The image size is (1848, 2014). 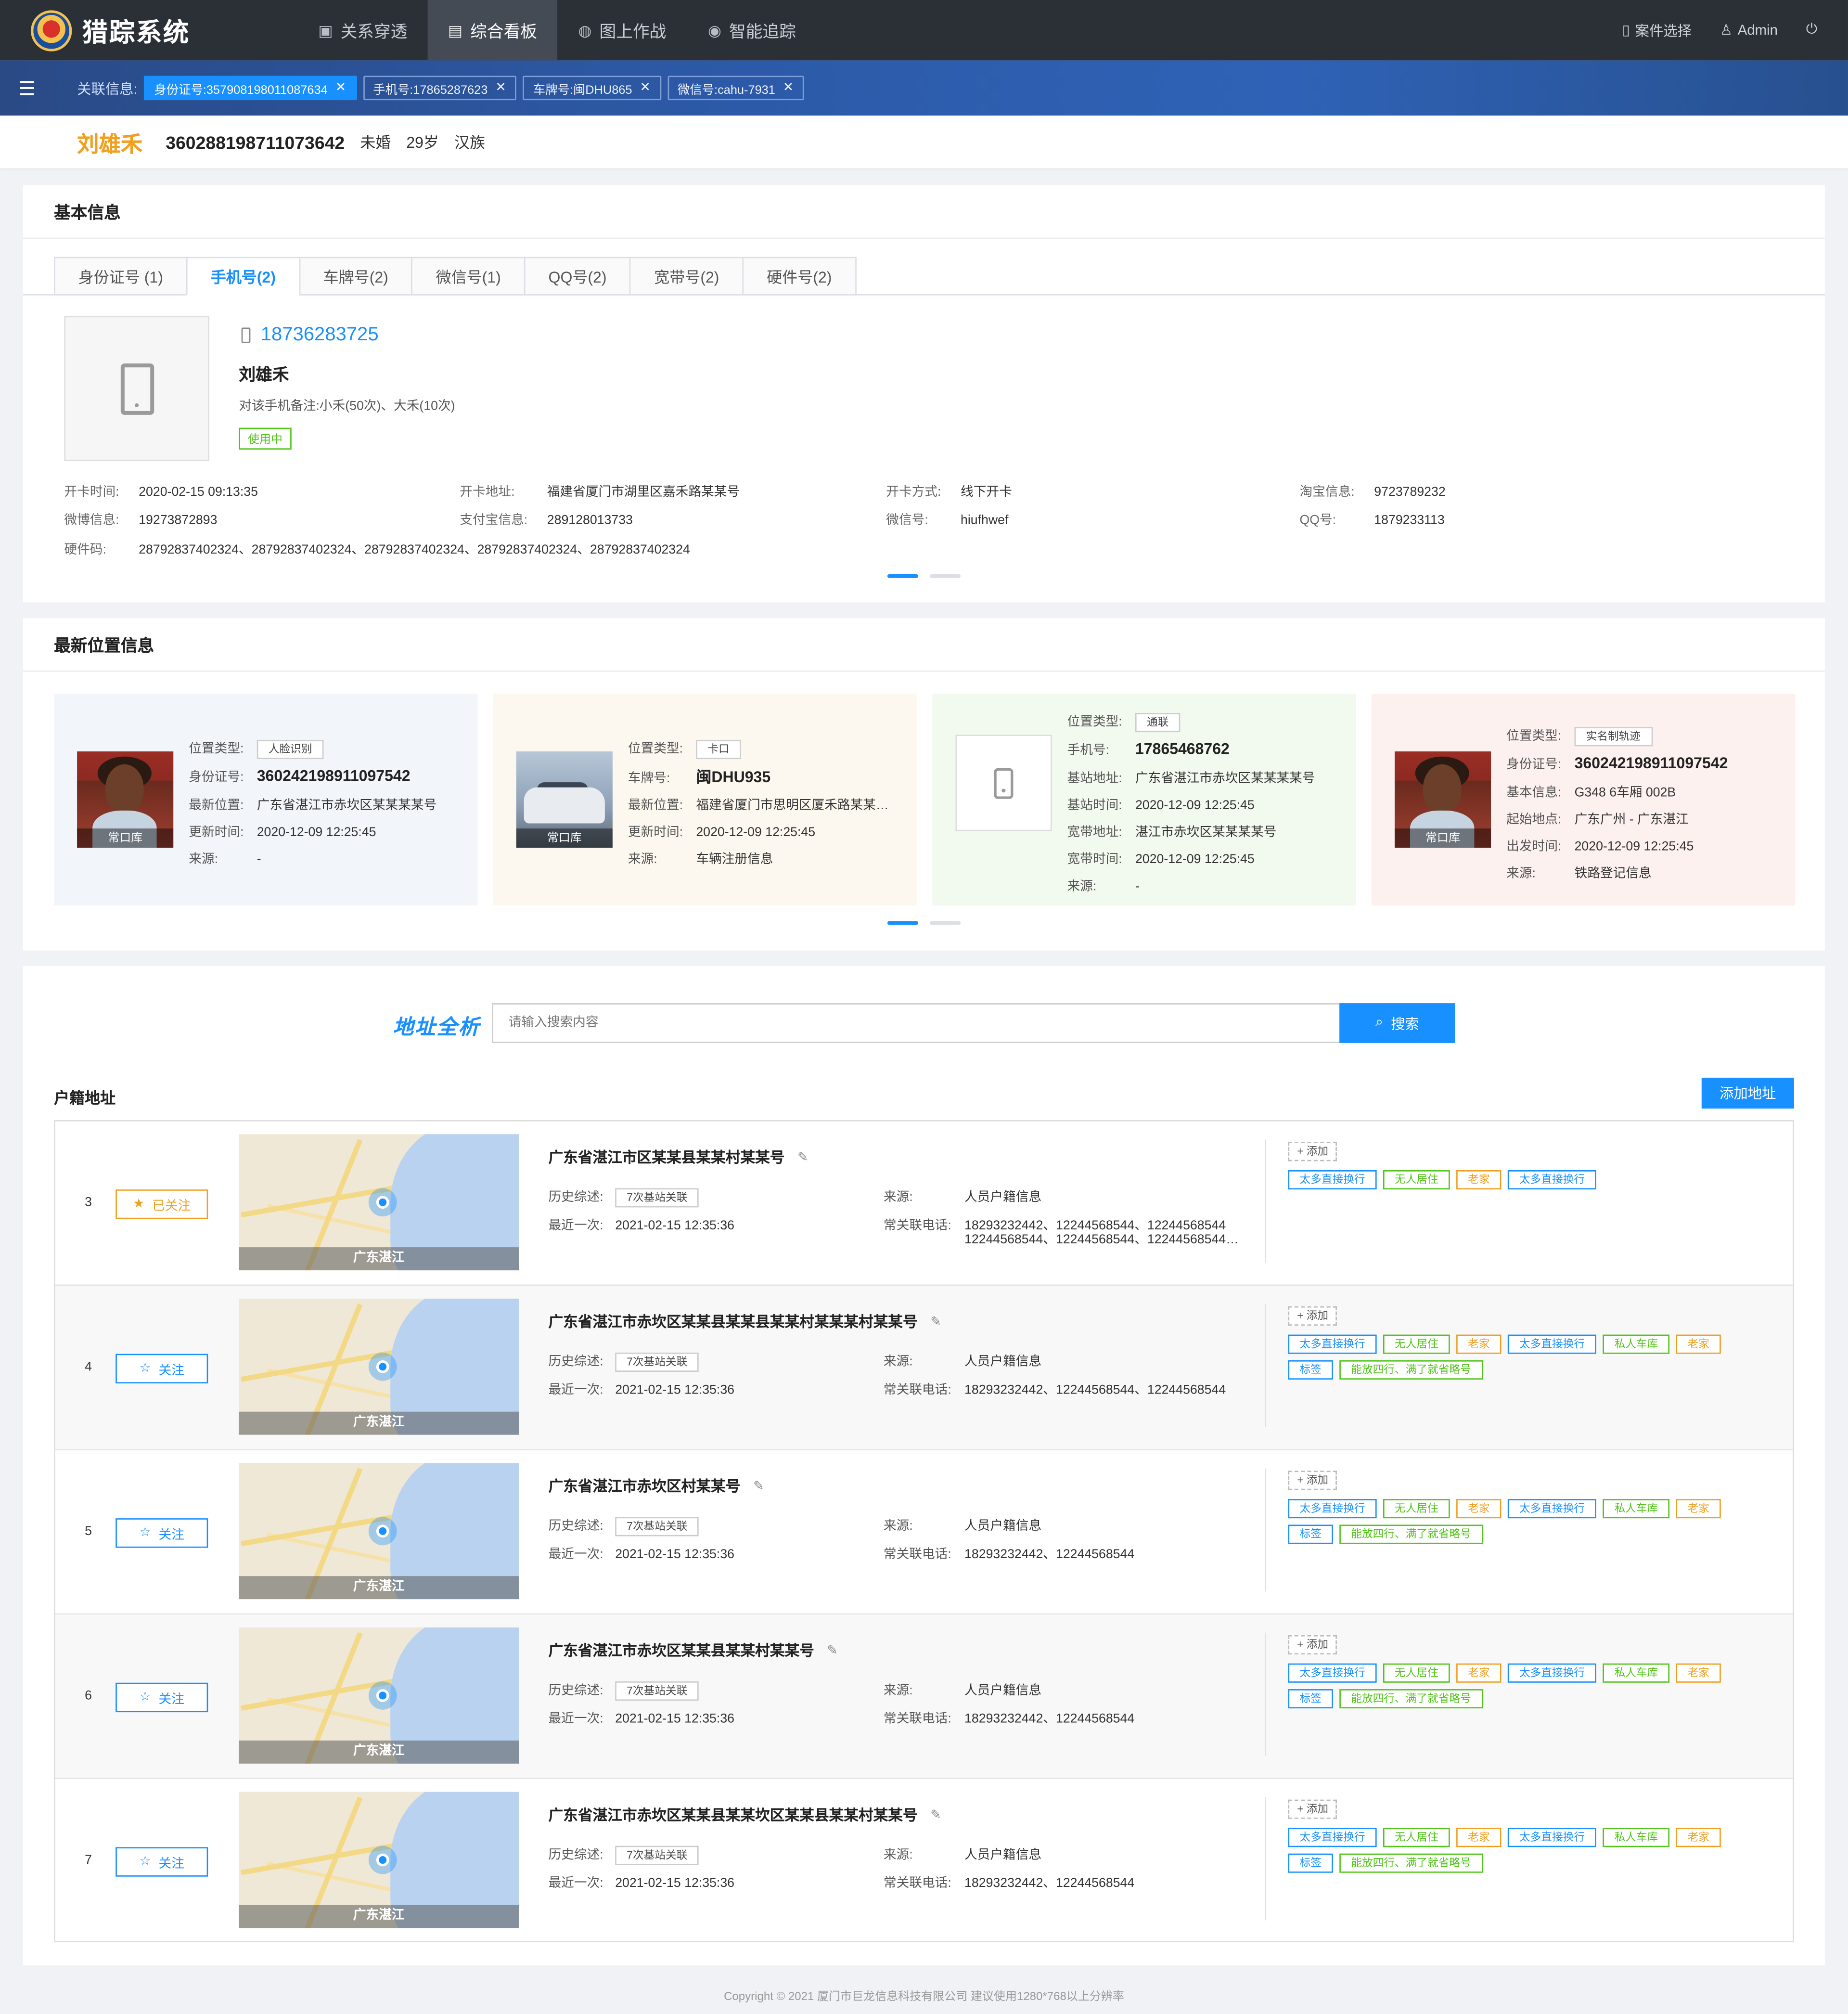 What do you see at coordinates (799, 276) in the screenshot?
I see `tab-hardware: 硬件号(2)` at bounding box center [799, 276].